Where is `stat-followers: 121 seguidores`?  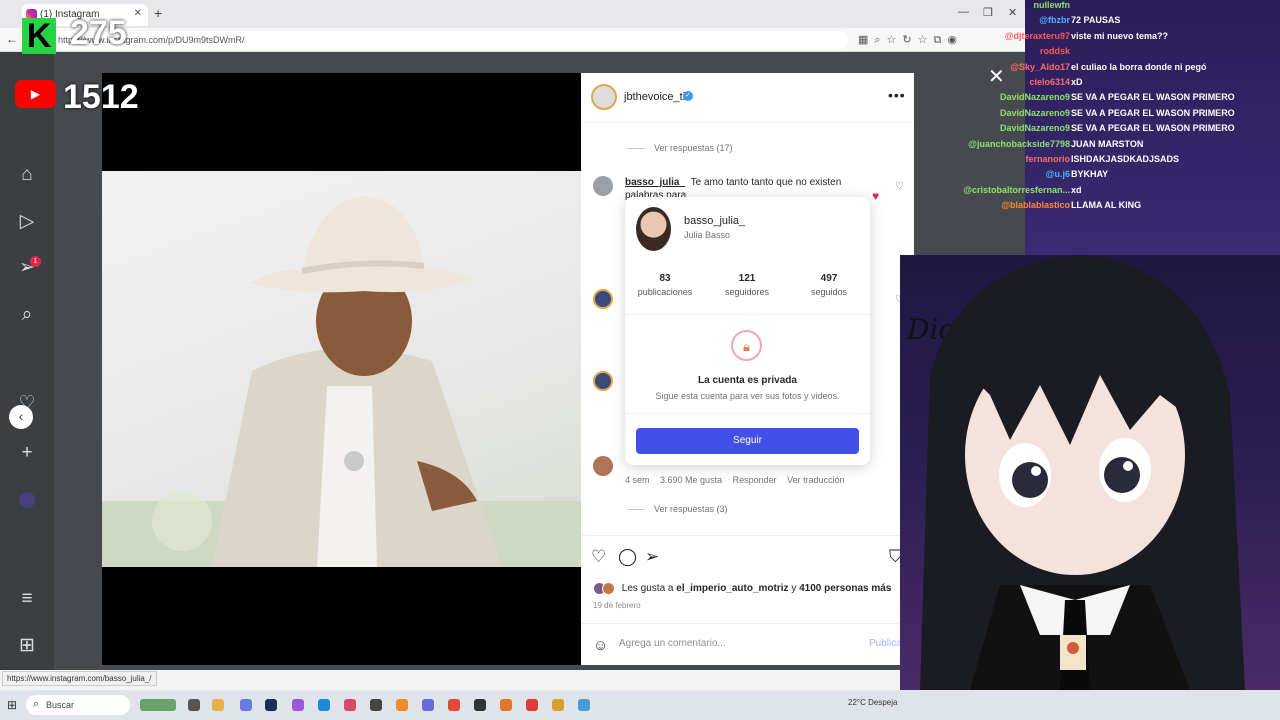 stat-followers: 121 seguidores is located at coordinates (747, 285).